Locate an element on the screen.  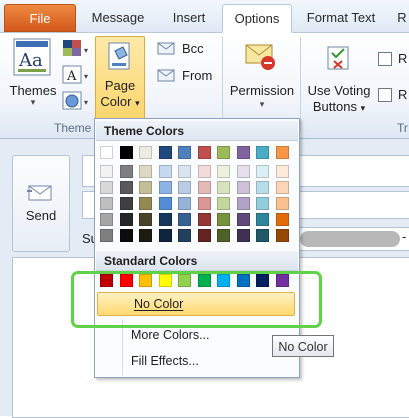
page-color-button: Page Color ▾ is located at coordinates (120, 78).